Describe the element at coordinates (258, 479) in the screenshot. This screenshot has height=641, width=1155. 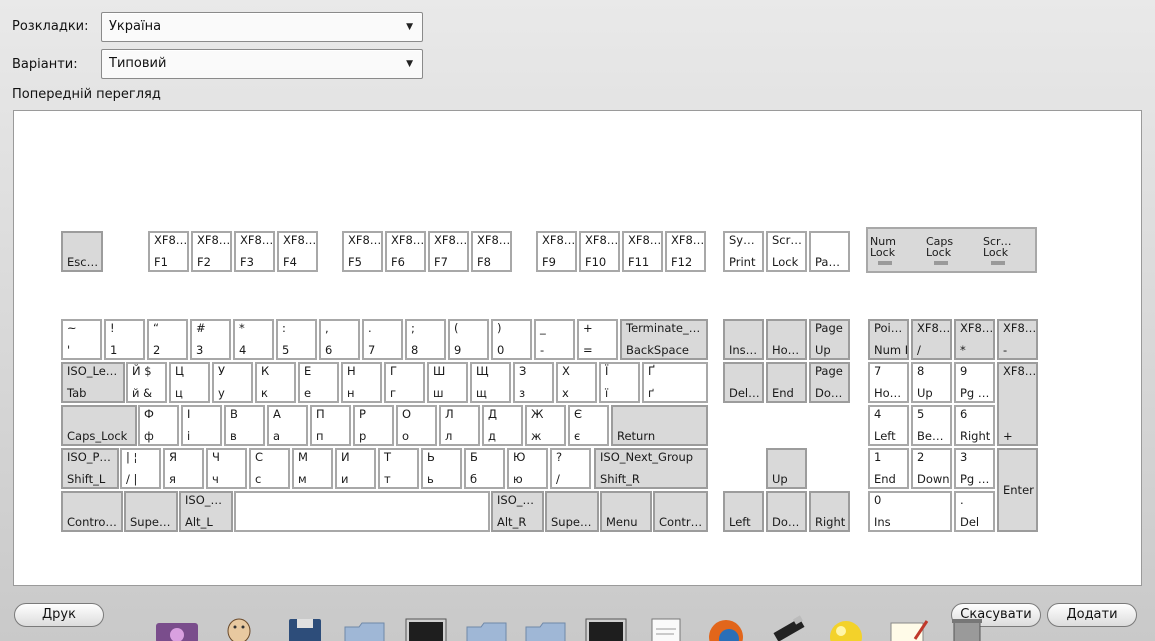
I see `key-lower-label: с` at that location.